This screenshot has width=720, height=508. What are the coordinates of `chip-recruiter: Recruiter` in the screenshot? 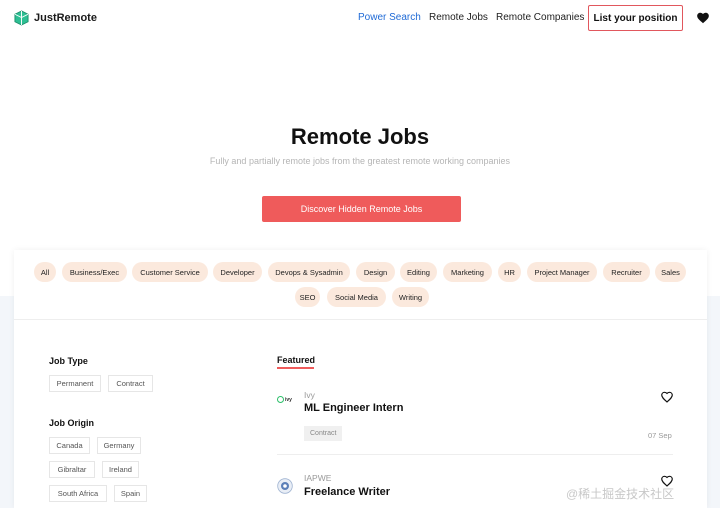 It's located at (626, 272).